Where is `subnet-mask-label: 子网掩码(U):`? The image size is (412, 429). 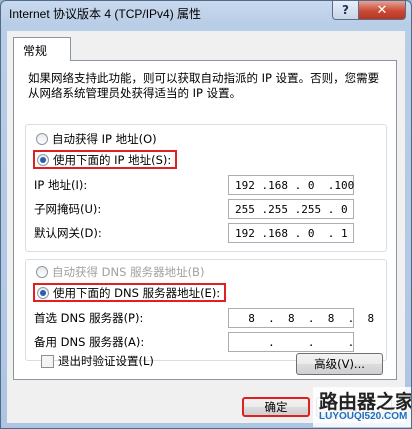 subnet-mask-label: 子网掩码(U): is located at coordinates (68, 209).